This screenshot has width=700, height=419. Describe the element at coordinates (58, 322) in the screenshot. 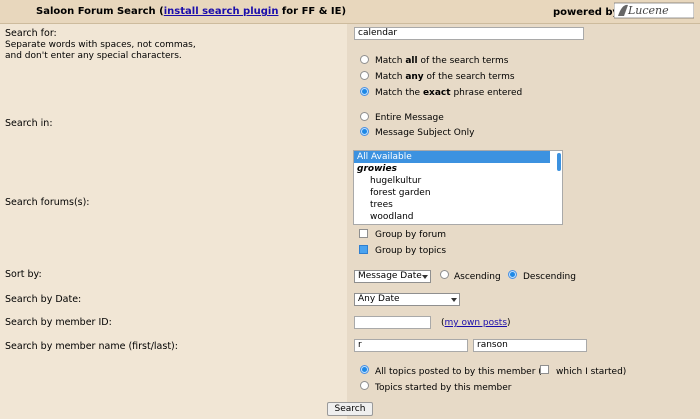

I see `member-id-label: Search by member ID:` at that location.